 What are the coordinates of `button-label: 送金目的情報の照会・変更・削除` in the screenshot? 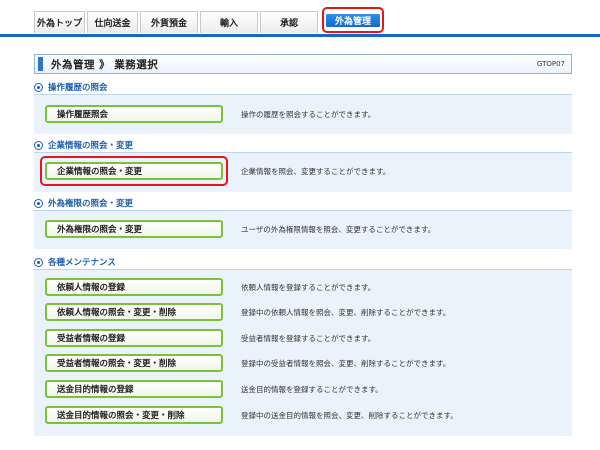 It's located at (121, 416).